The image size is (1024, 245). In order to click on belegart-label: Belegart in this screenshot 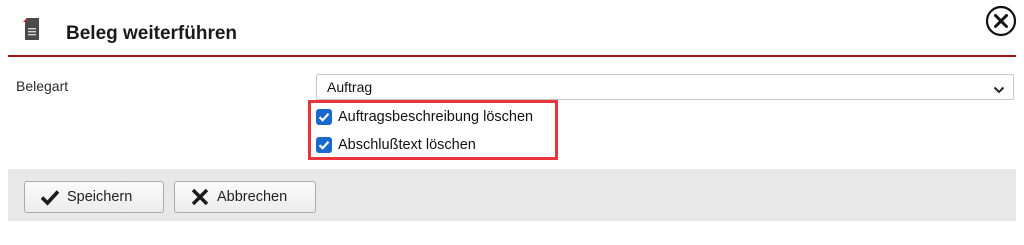, I will do `click(42, 86)`.